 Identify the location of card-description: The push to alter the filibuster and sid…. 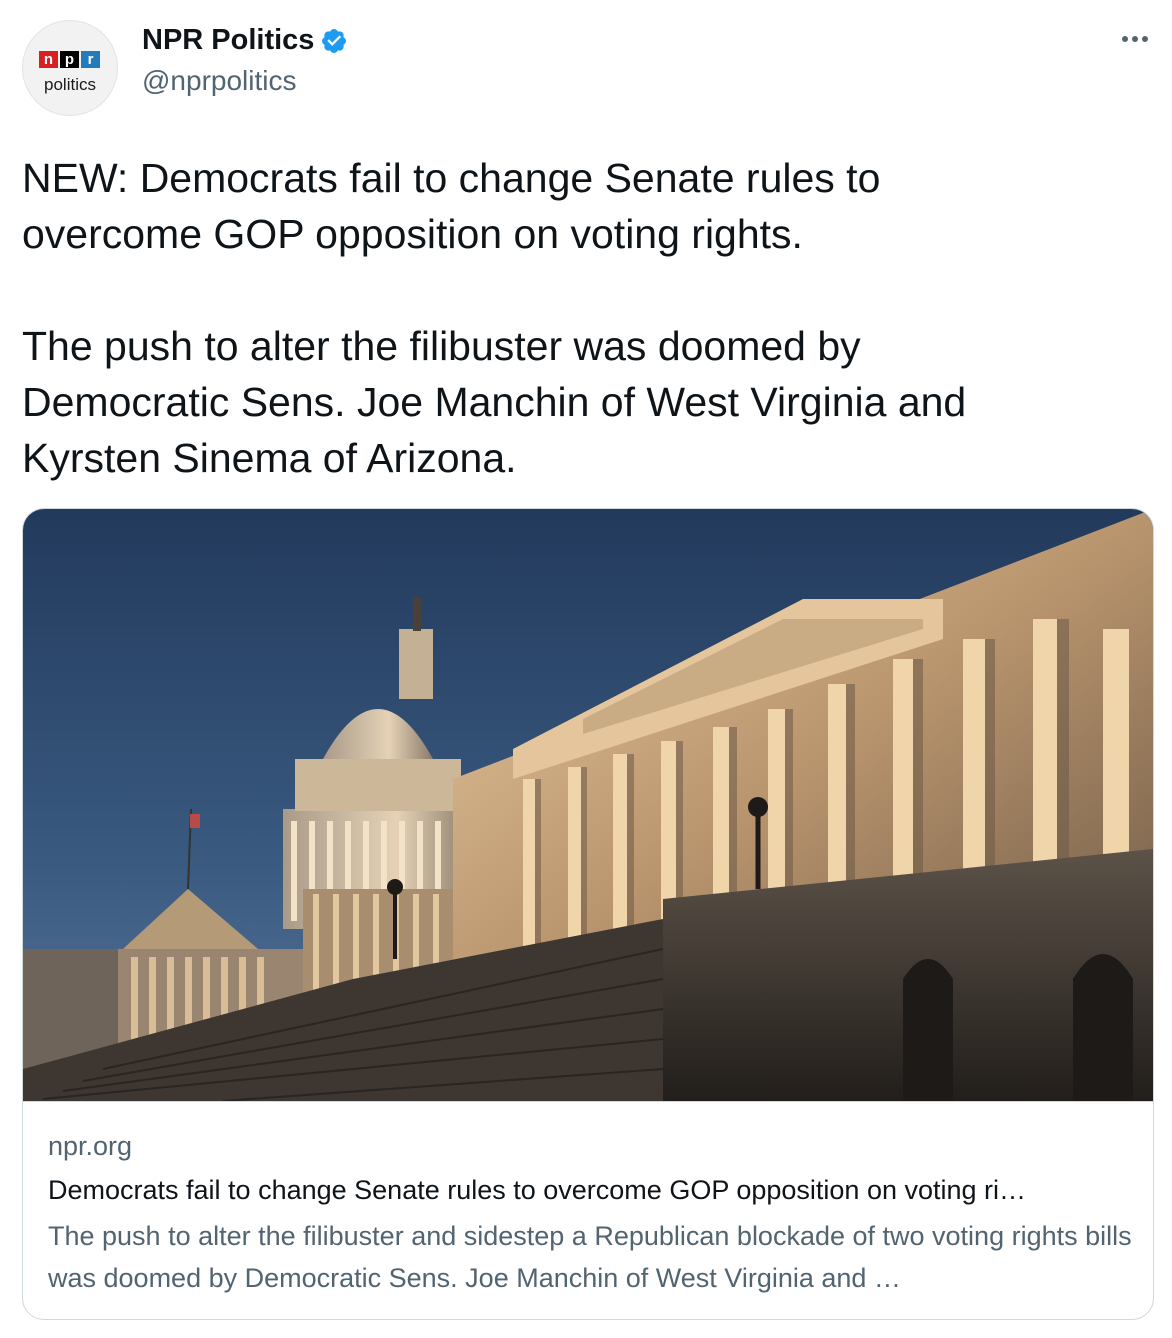
(590, 1257).